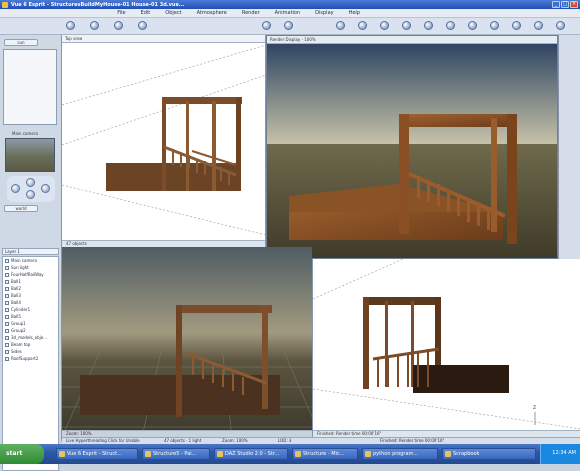 The image size is (580, 471). I want to click on terrain-icon, so click(428, 25).